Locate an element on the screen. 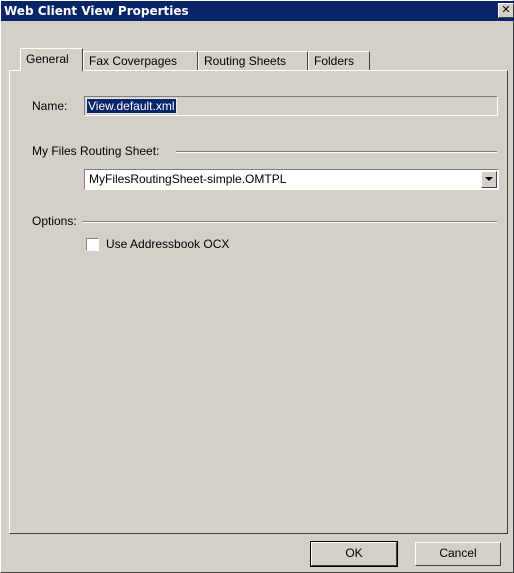 This screenshot has width=514, height=573. ok-label: OK is located at coordinates (354, 553).